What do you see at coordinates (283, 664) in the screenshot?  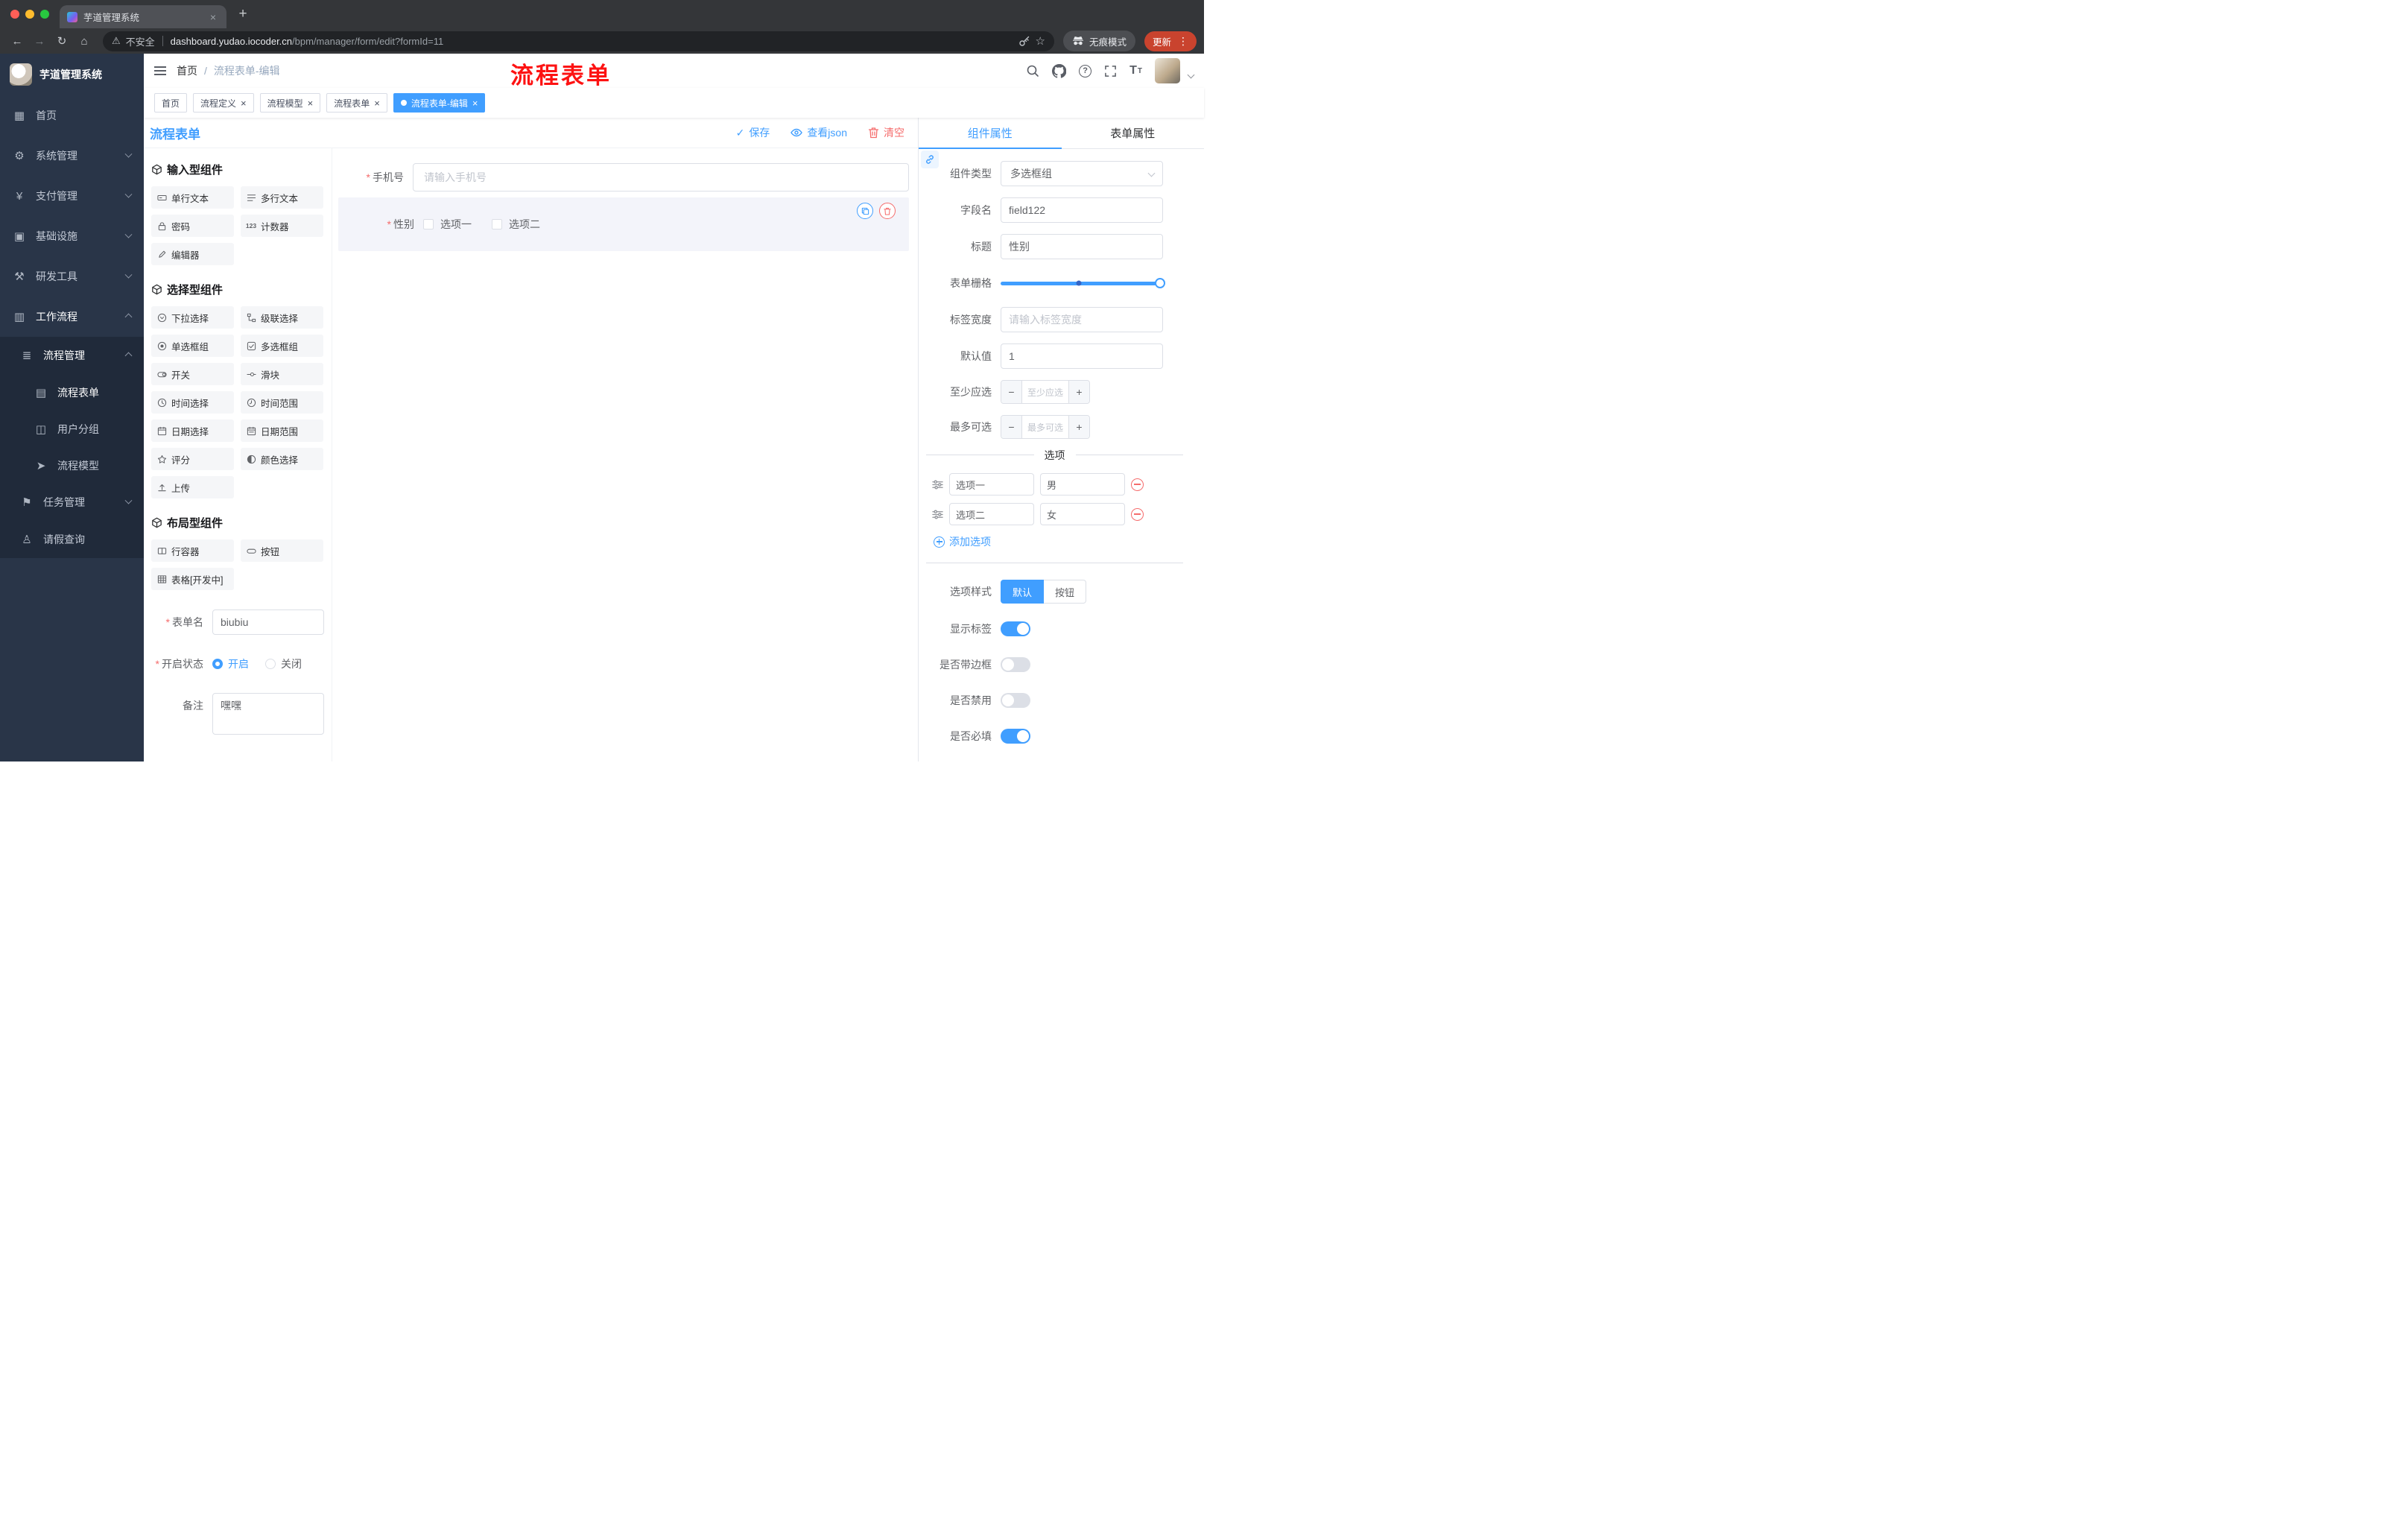 I see `status-radio-off: 关闭` at bounding box center [283, 664].